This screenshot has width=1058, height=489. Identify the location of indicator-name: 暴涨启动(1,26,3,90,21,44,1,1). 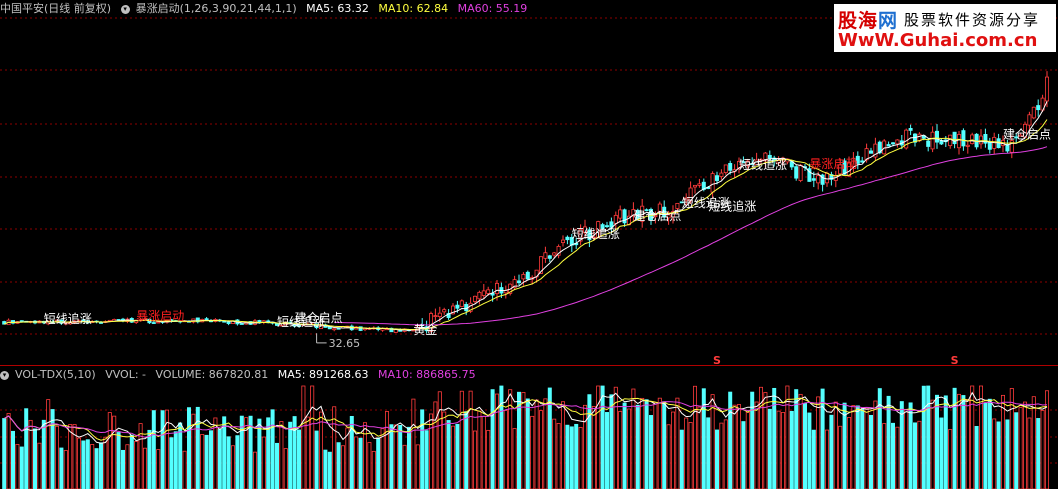
(216, 8).